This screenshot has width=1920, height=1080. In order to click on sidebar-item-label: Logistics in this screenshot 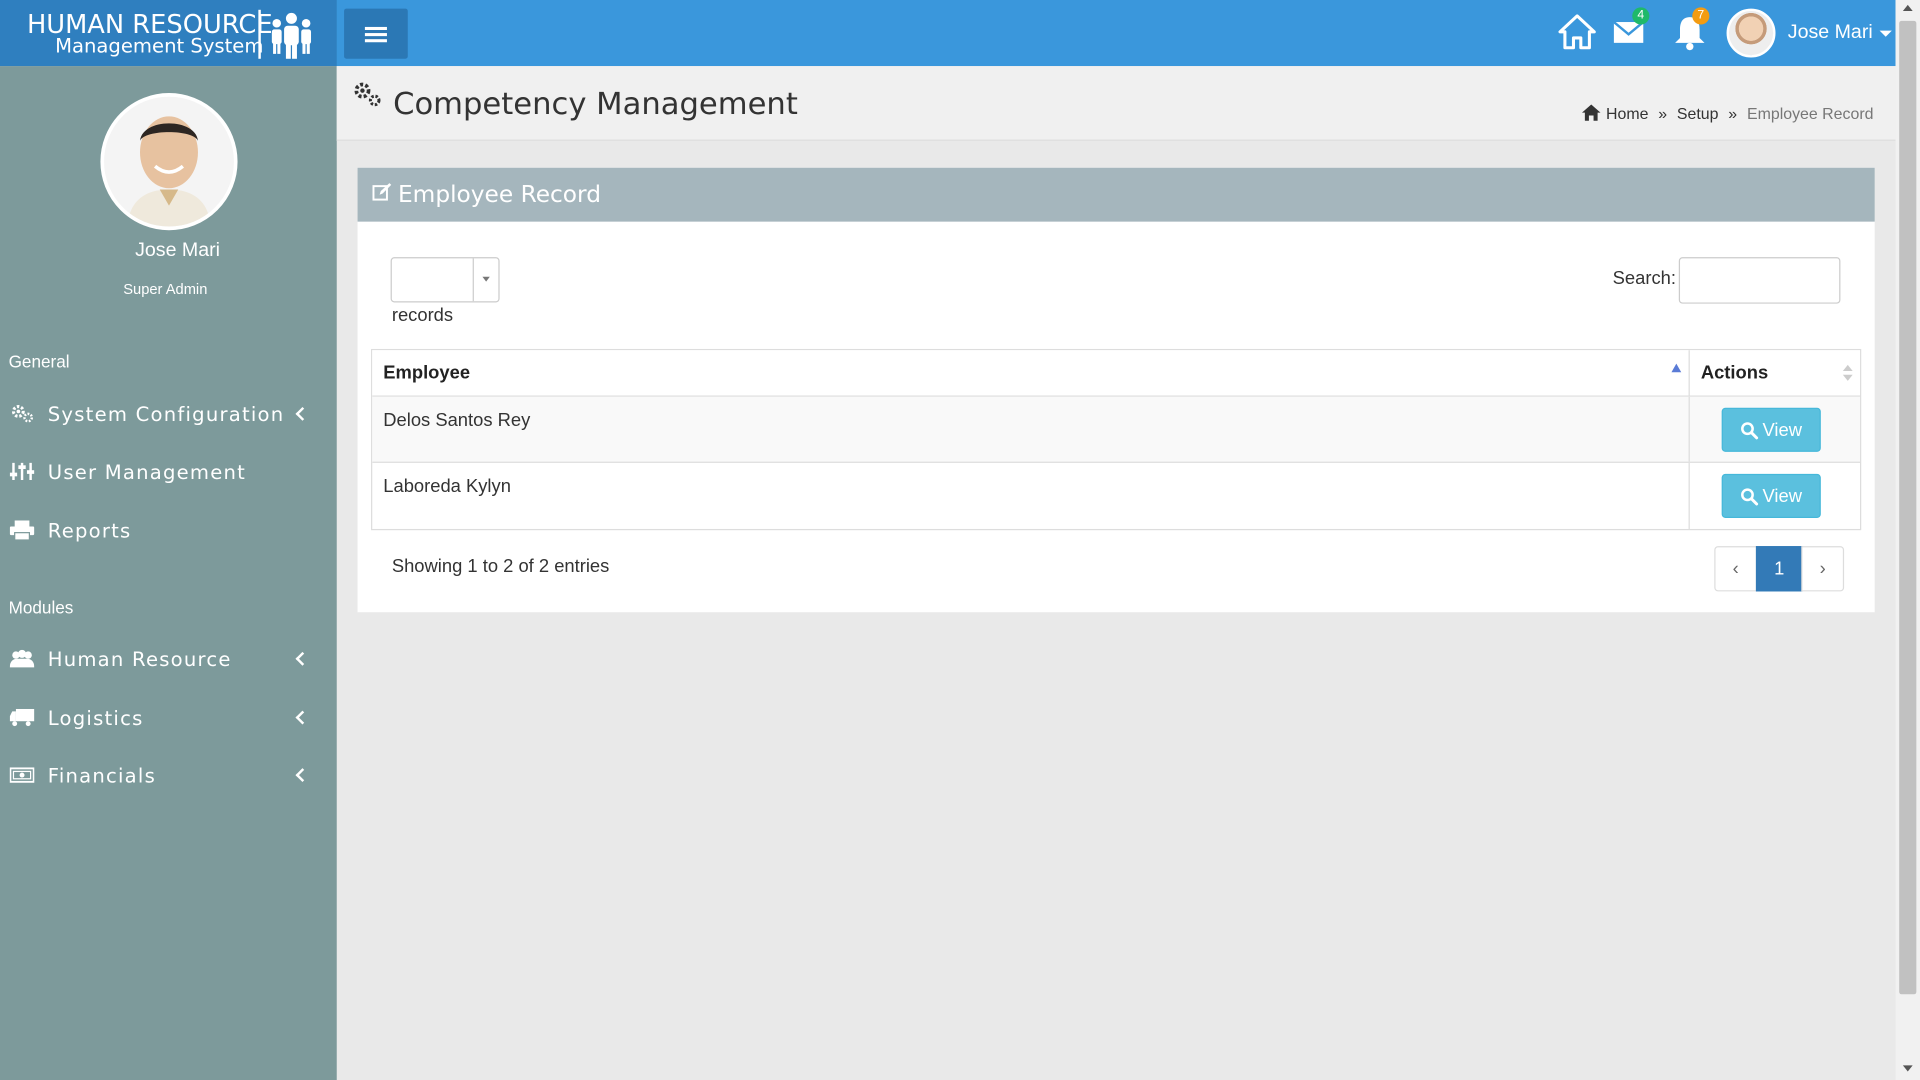, I will do `click(95, 717)`.